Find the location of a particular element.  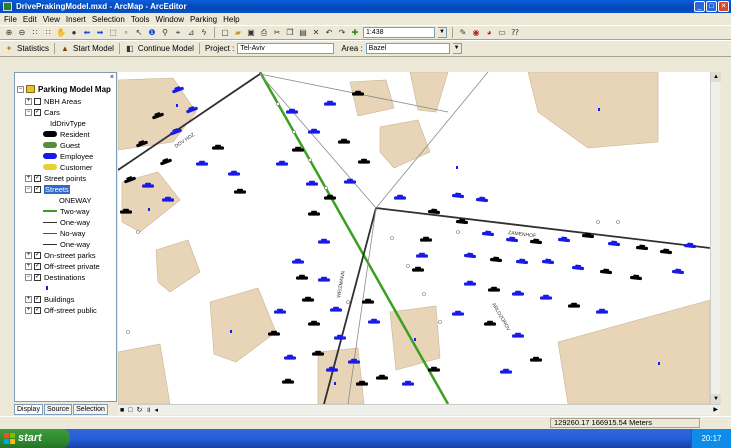

toc-item-offstreet-private: + ✓ Off-street private is located at coordinates (62, 266).